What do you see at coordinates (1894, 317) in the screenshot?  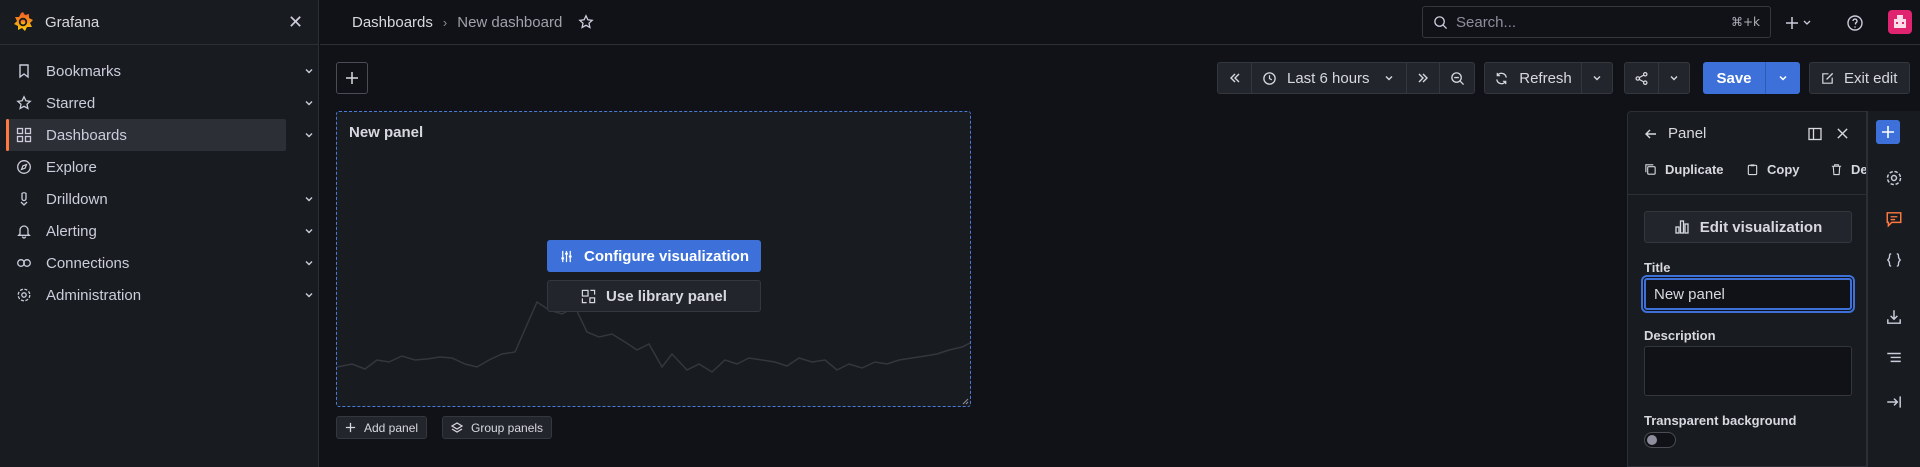 I see `import-icon` at bounding box center [1894, 317].